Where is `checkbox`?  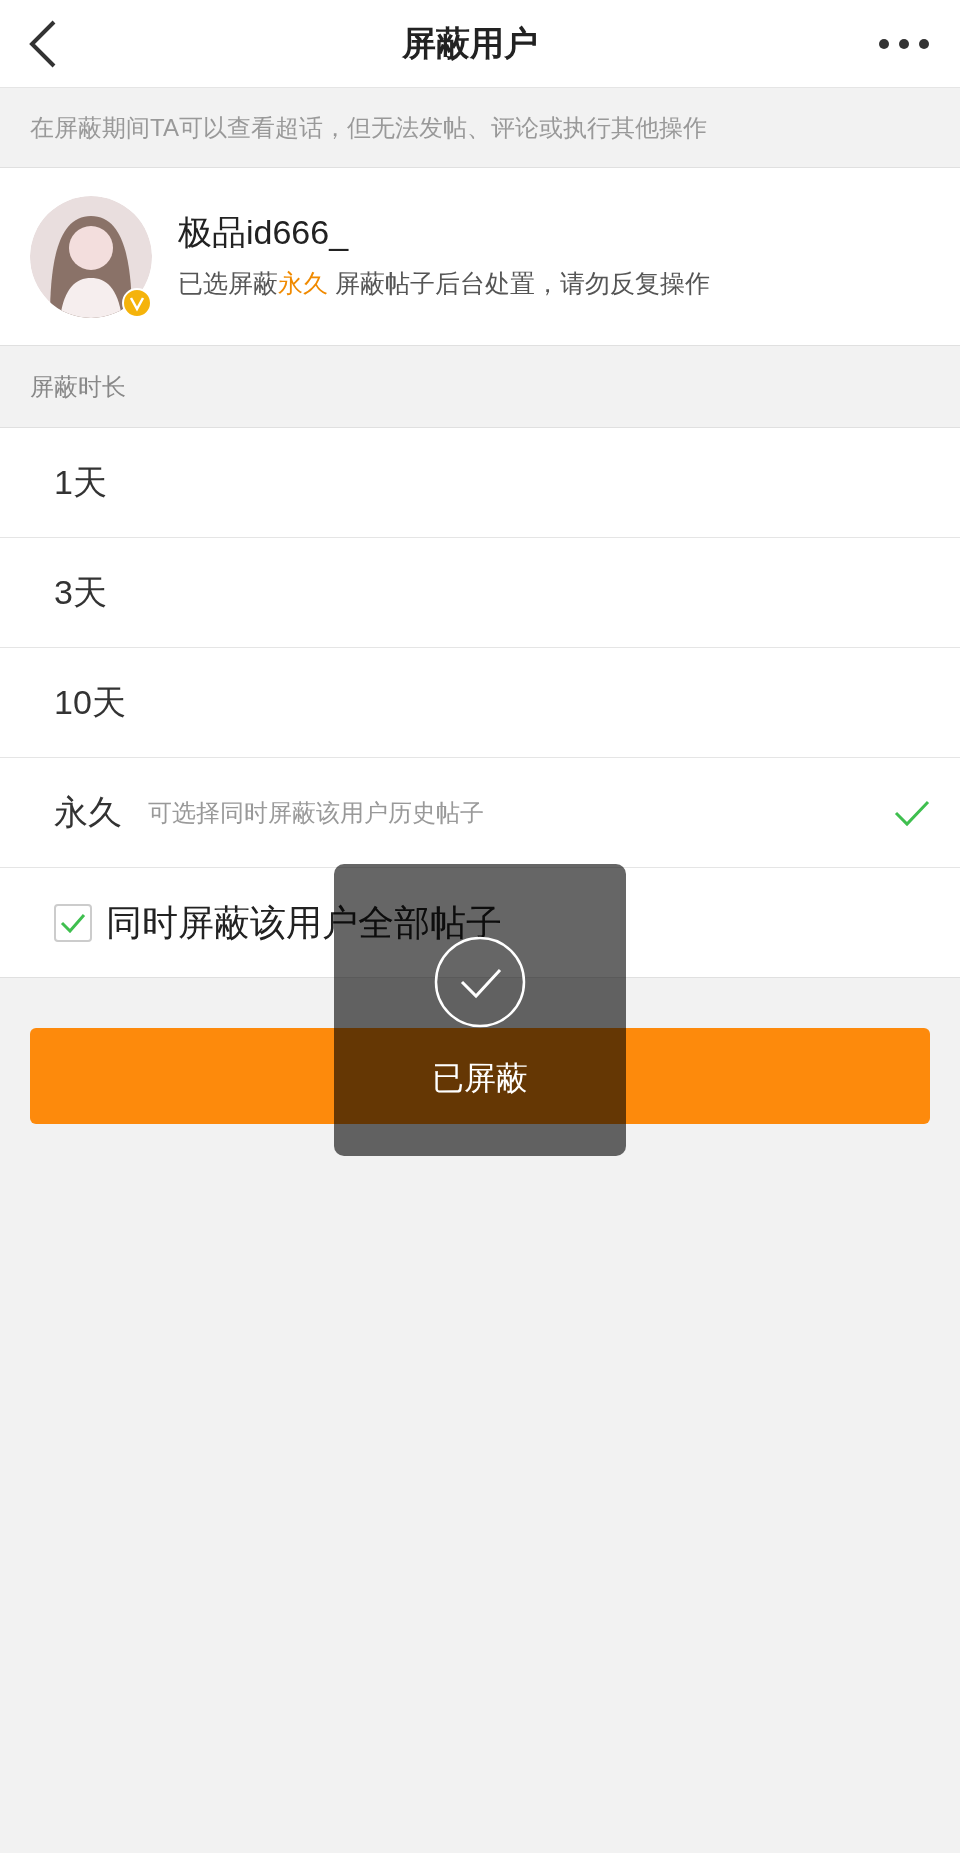 checkbox is located at coordinates (73, 922).